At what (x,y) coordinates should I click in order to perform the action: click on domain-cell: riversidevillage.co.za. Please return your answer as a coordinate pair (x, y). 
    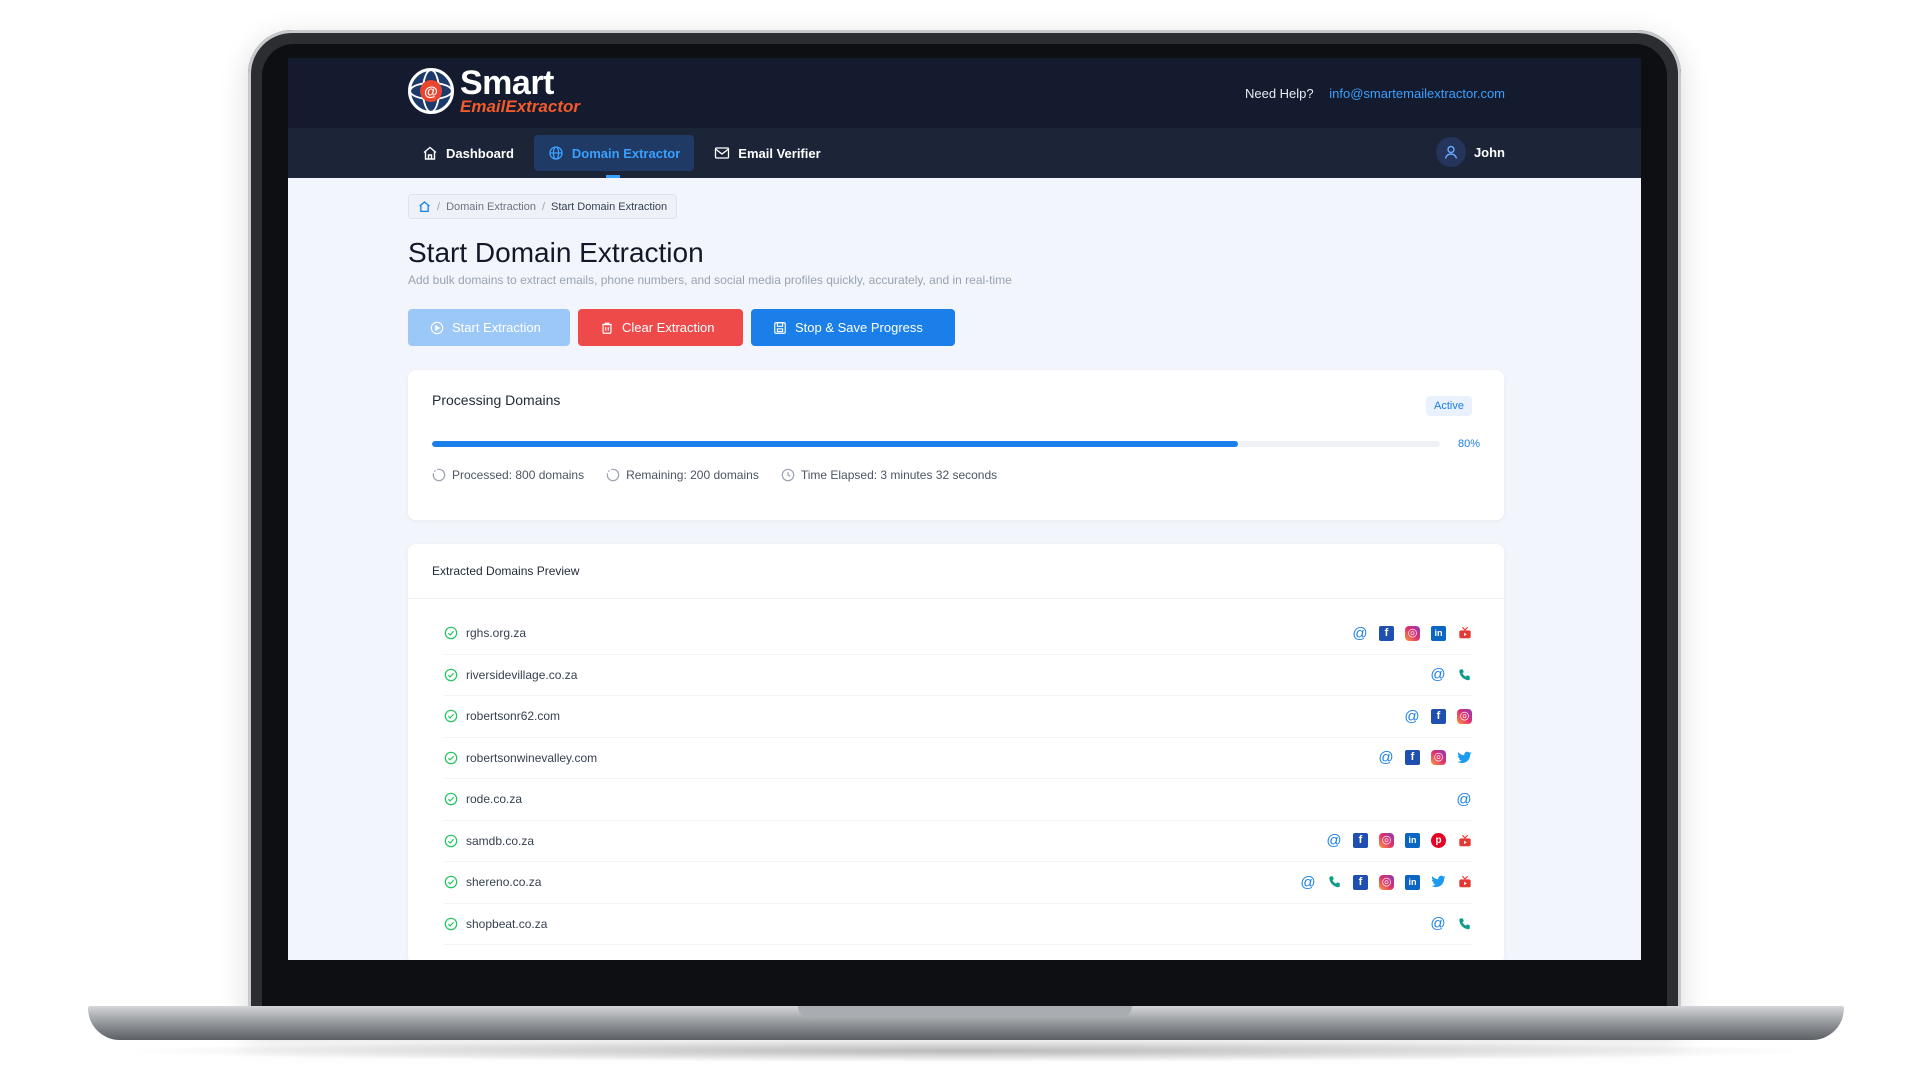
    Looking at the image, I should click on (510, 675).